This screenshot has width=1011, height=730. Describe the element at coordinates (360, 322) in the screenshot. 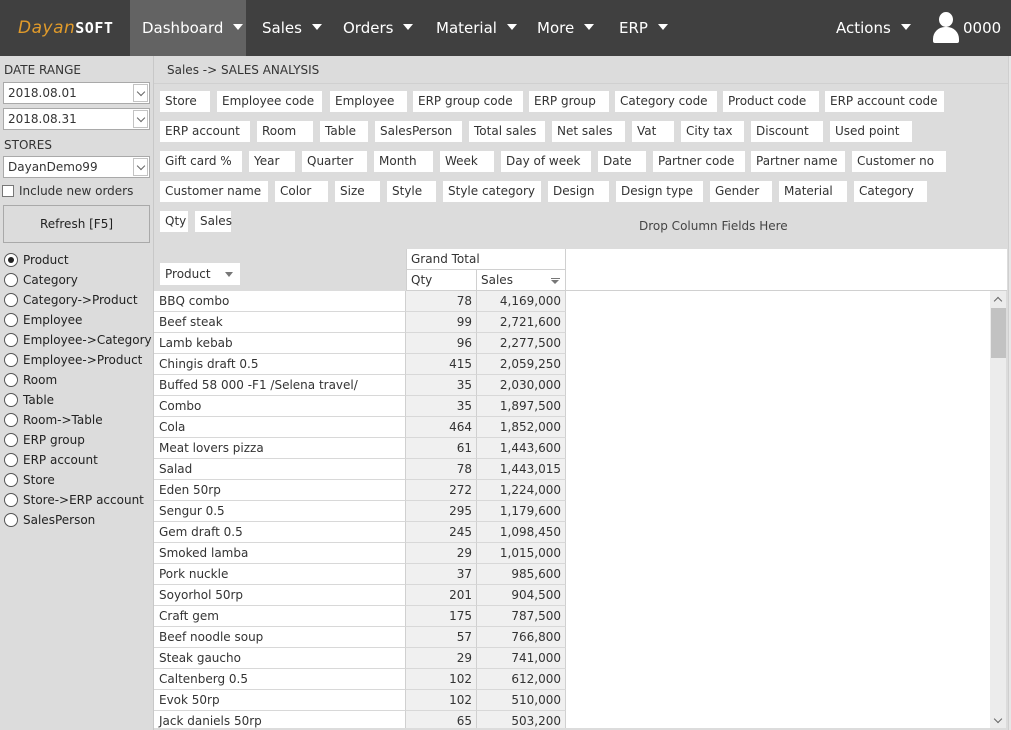

I see `table-row: Beef steak 99 2,721,600` at that location.